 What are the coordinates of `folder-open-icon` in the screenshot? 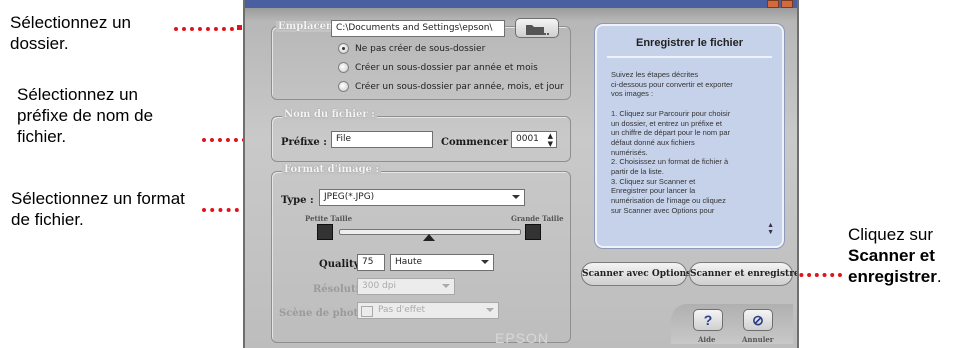 It's located at (537, 30).